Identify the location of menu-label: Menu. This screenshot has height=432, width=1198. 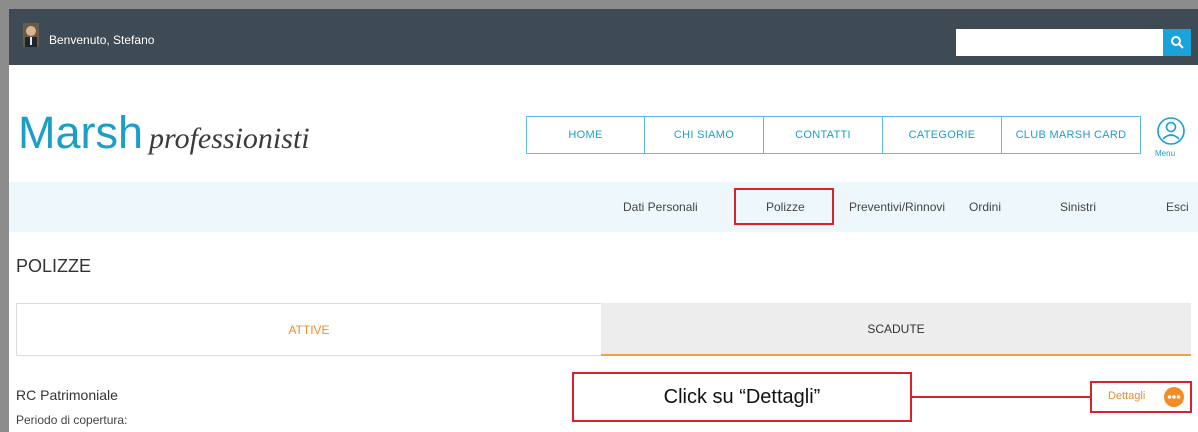
(1165, 153).